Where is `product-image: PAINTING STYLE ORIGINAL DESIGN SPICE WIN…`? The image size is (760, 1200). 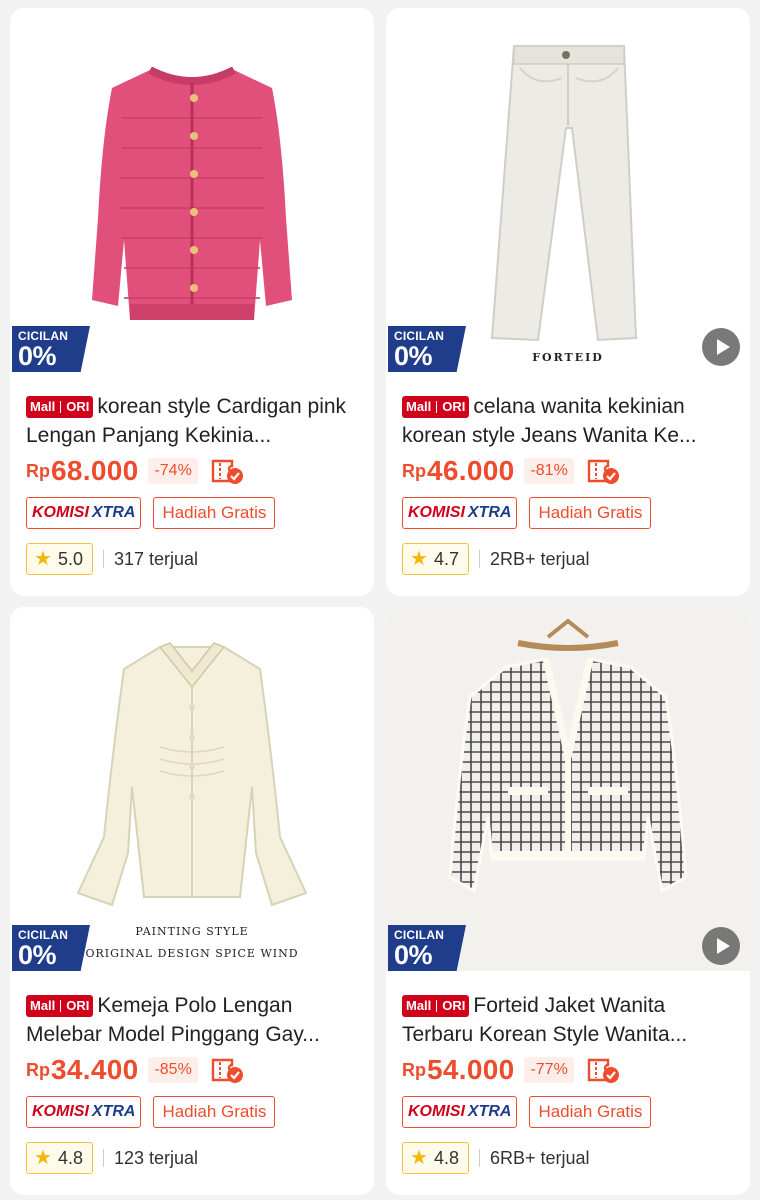
product-image: PAINTING STYLE ORIGINAL DESIGN SPICE WIN… is located at coordinates (192, 789).